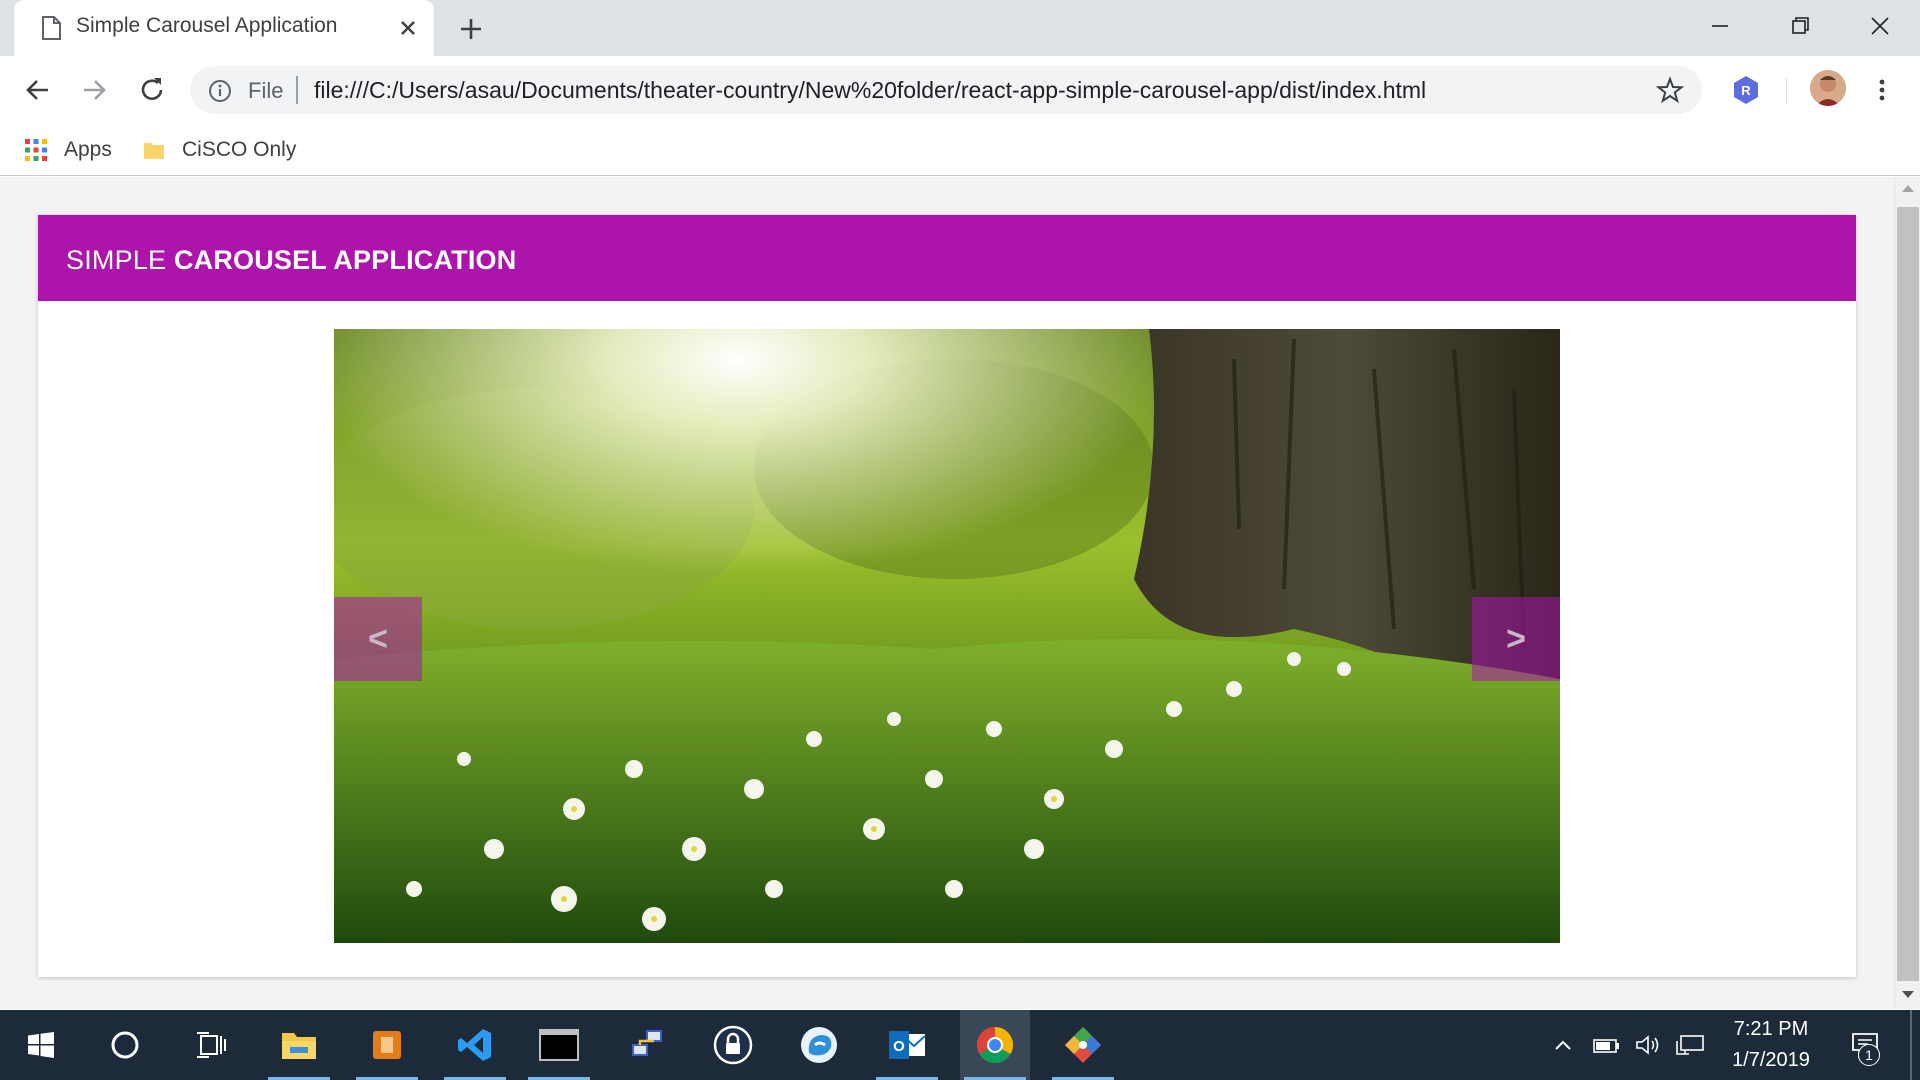  I want to click on terminal-button, so click(559, 1045).